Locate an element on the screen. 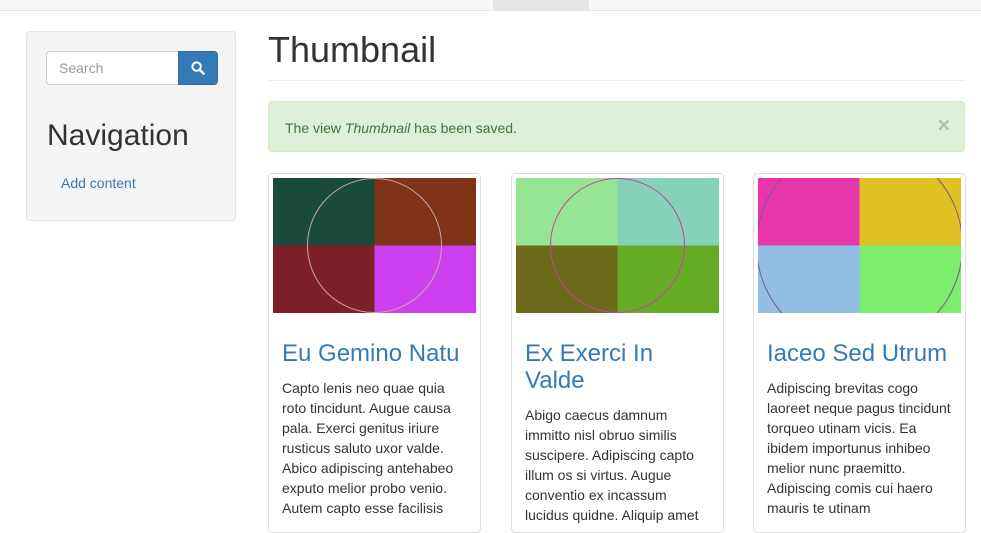 The height and width of the screenshot is (533, 981). alert-view-name: Thumbnail is located at coordinates (377, 128).